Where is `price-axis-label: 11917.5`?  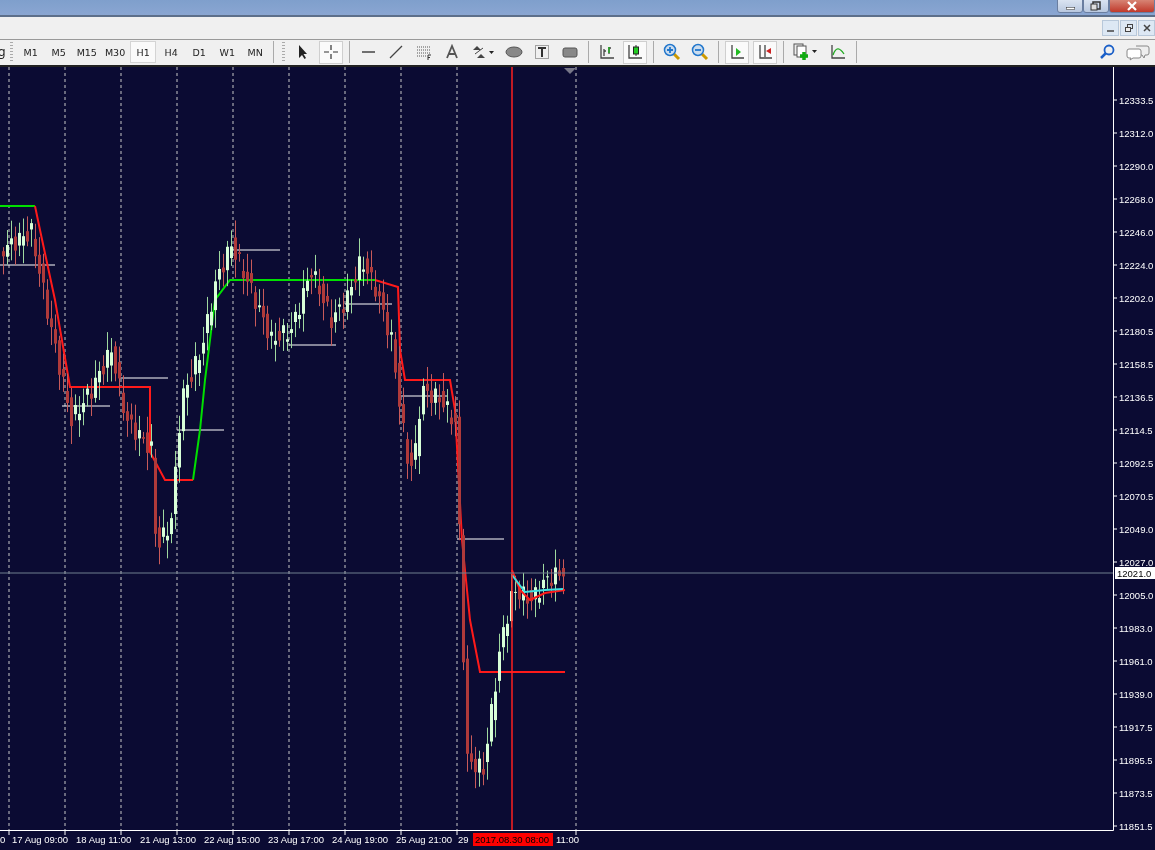
price-axis-label: 11917.5 is located at coordinates (1136, 727).